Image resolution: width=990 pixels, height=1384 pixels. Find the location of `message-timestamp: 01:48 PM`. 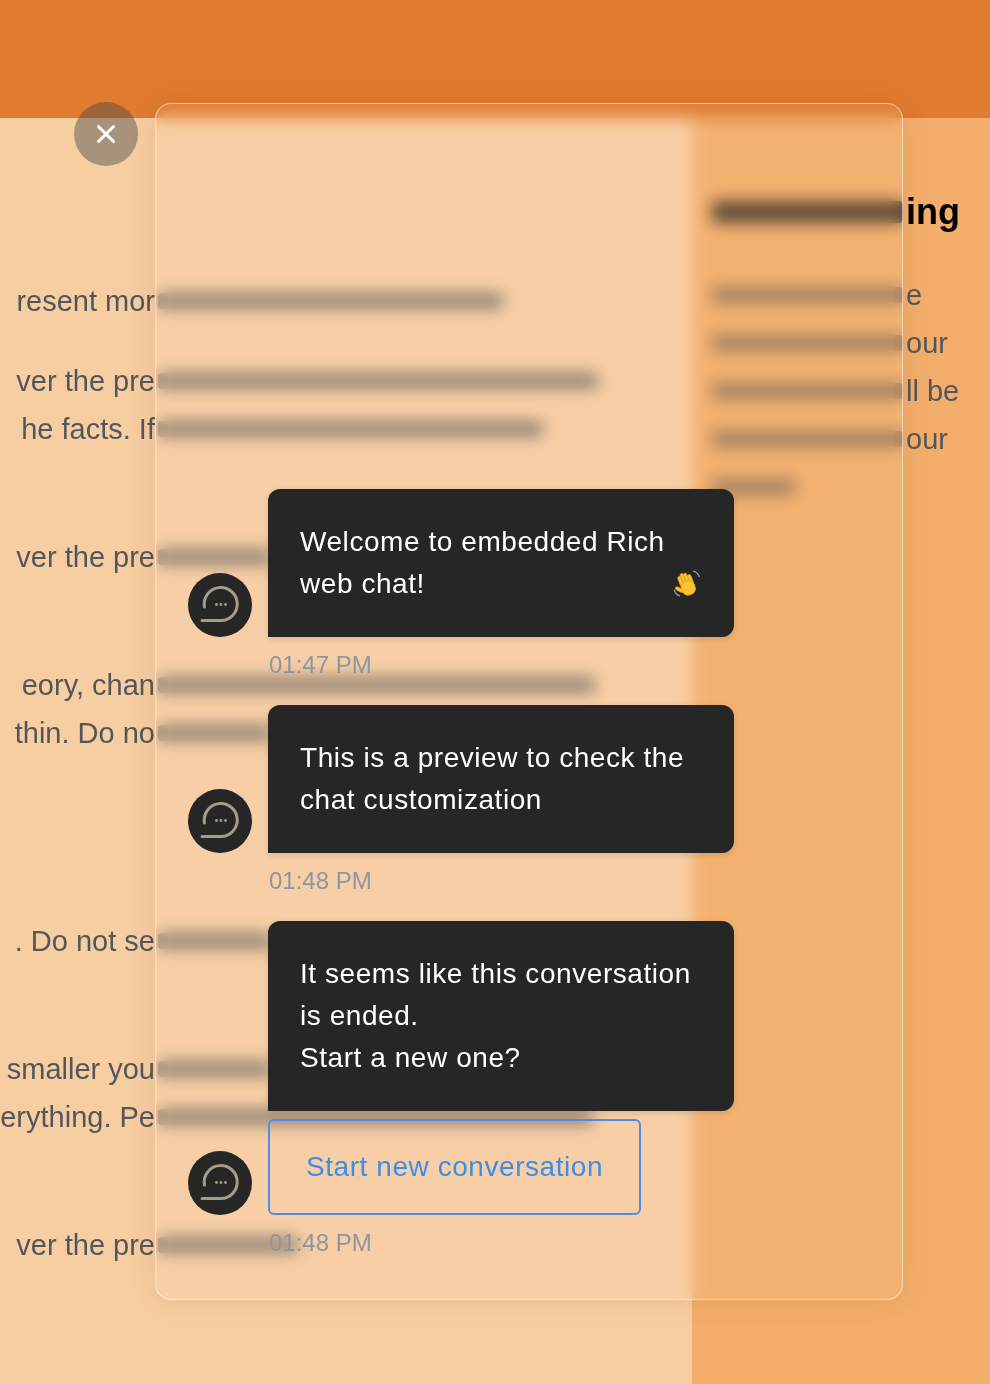

message-timestamp: 01:48 PM is located at coordinates (320, 881).